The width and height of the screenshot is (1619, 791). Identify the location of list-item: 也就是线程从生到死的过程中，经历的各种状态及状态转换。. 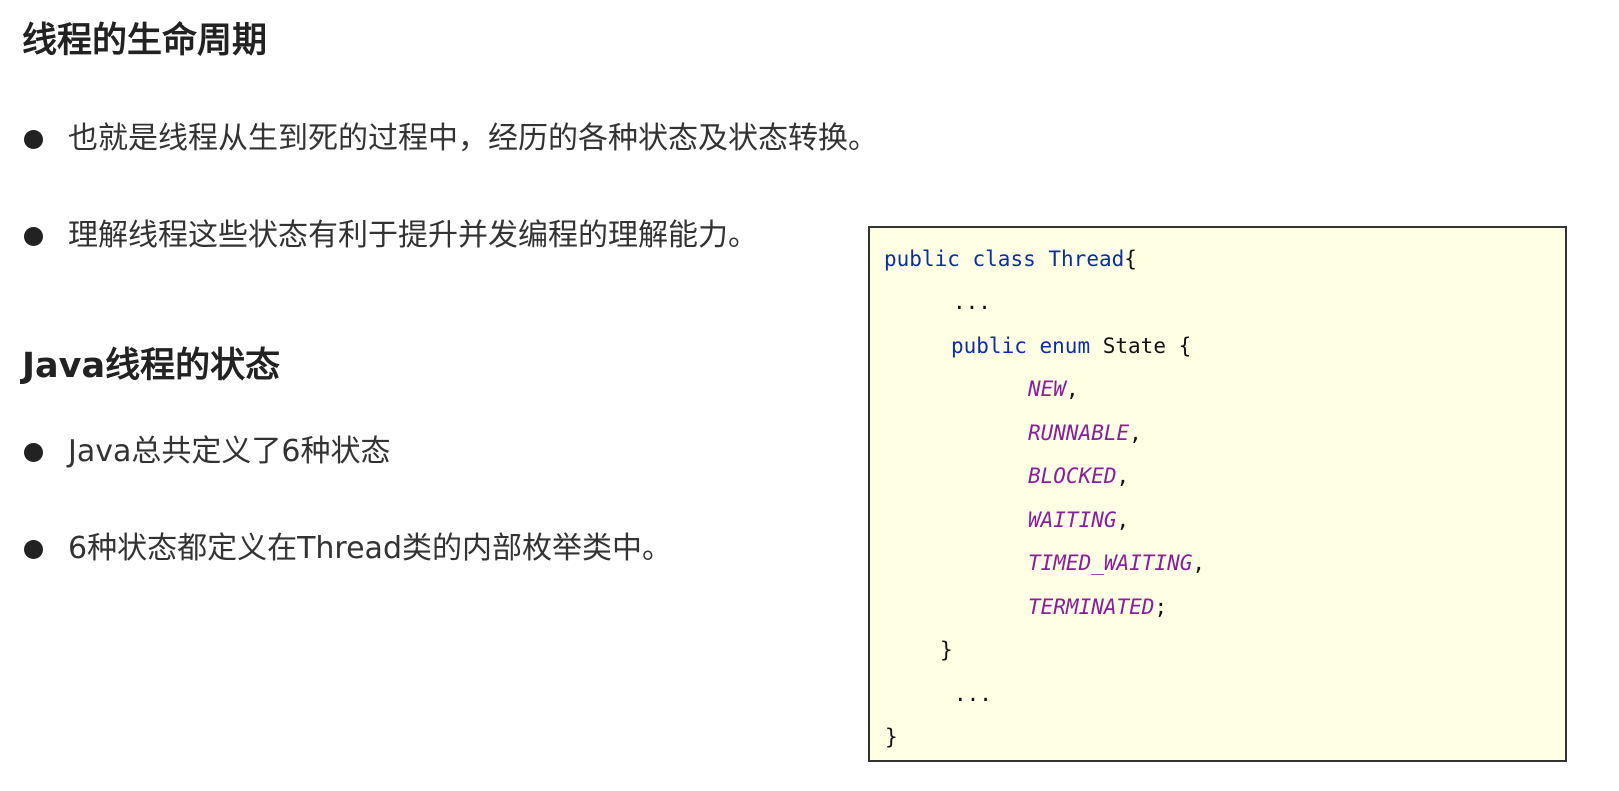
(451, 139).